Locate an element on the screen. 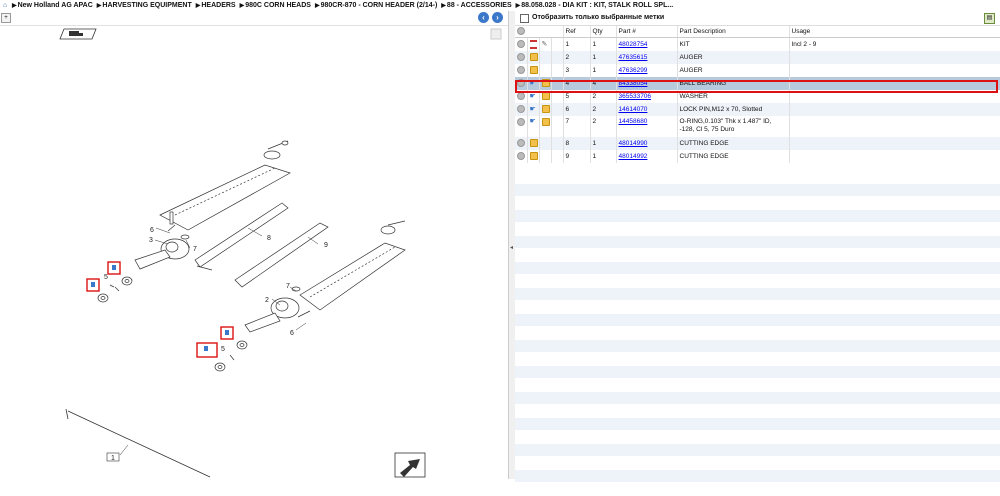 The height and width of the screenshot is (496, 1000). part-number-link: 48014992 is located at coordinates (633, 156).